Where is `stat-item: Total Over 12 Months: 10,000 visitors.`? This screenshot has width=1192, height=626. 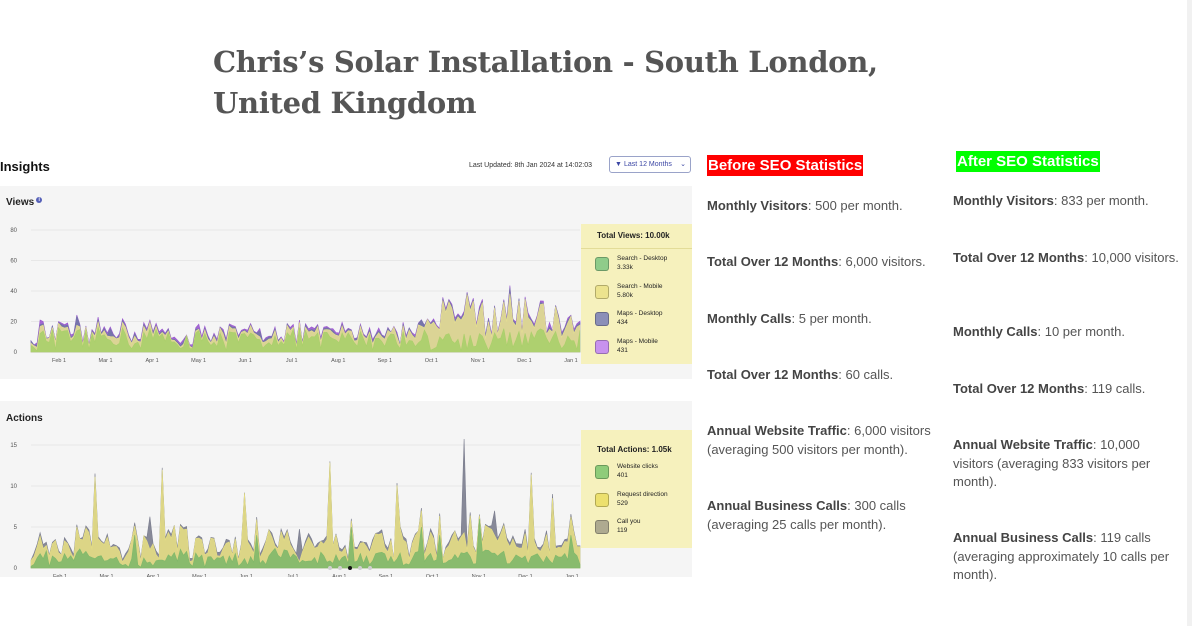 stat-item: Total Over 12 Months: 10,000 visitors. is located at coordinates (1067, 258).